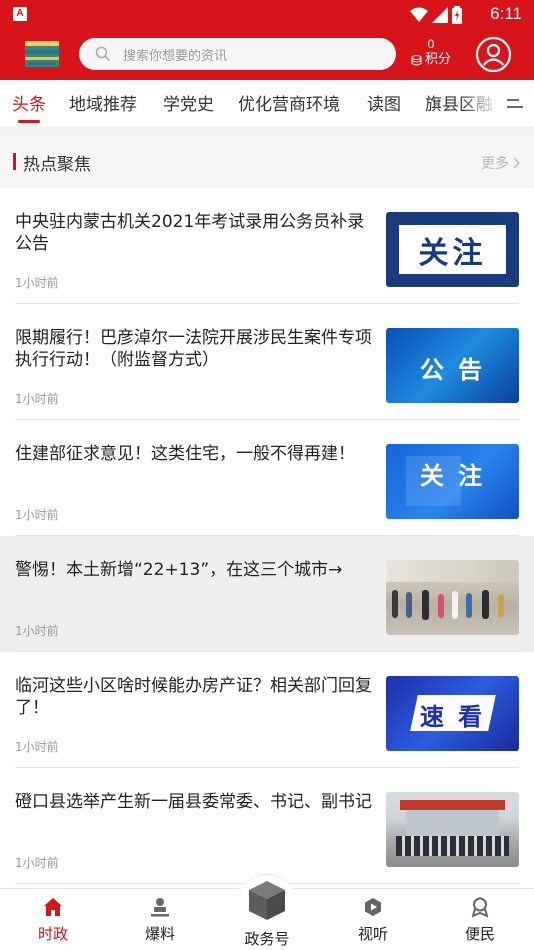 The width and height of the screenshot is (534, 950). Describe the element at coordinates (29, 121) in the screenshot. I see `active-tab-indicator` at that location.